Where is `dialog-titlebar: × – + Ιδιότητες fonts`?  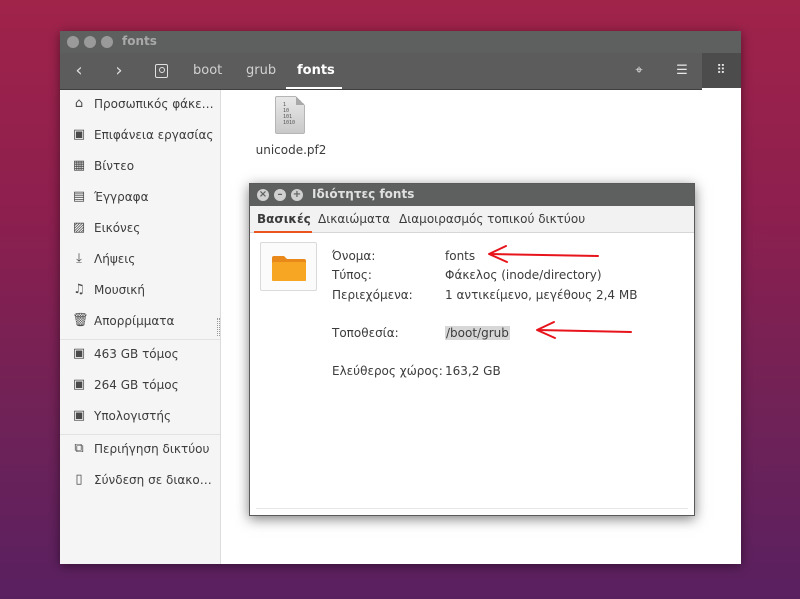
dialog-titlebar: × – + Ιδιότητες fonts is located at coordinates (472, 195).